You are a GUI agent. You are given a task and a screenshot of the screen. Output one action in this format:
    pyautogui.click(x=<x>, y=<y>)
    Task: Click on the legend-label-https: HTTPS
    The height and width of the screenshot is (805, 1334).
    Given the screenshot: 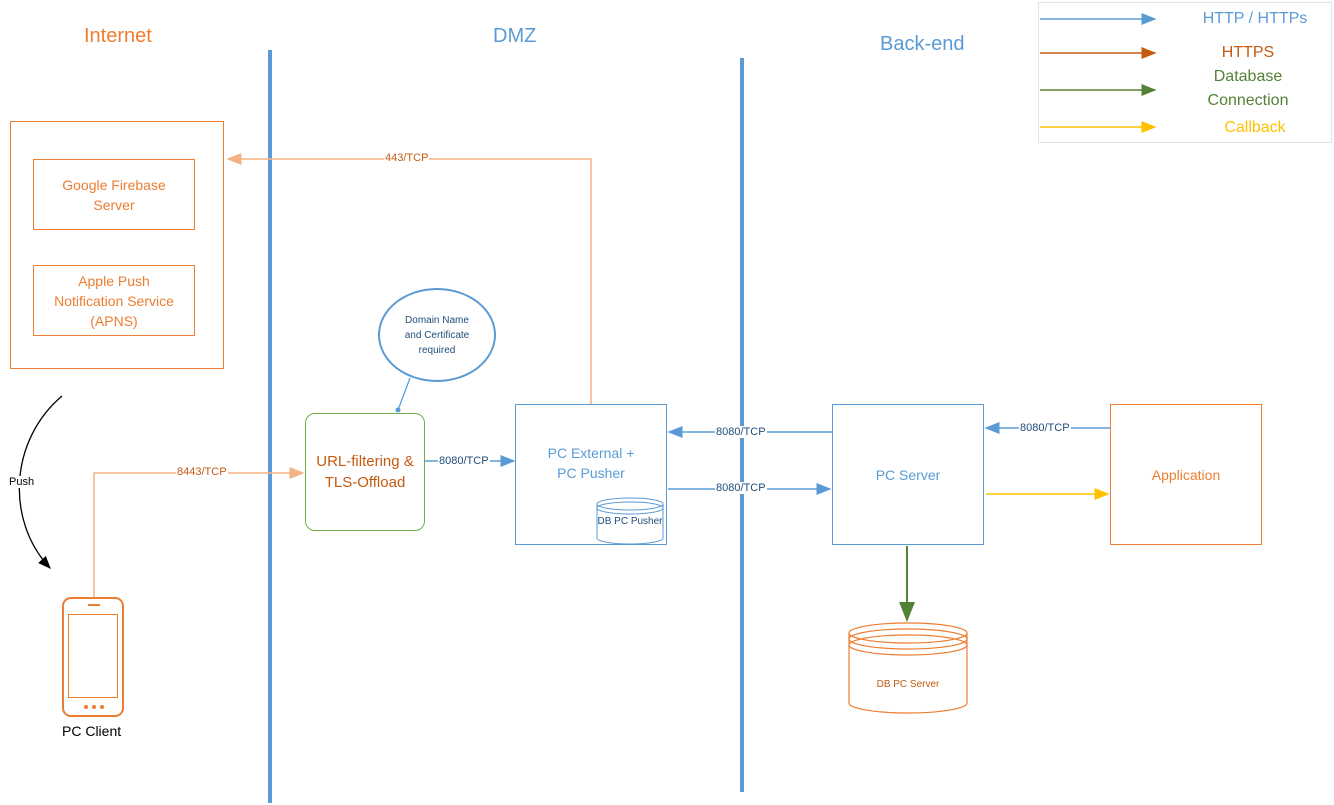 What is the action you would take?
    pyautogui.click(x=1248, y=52)
    